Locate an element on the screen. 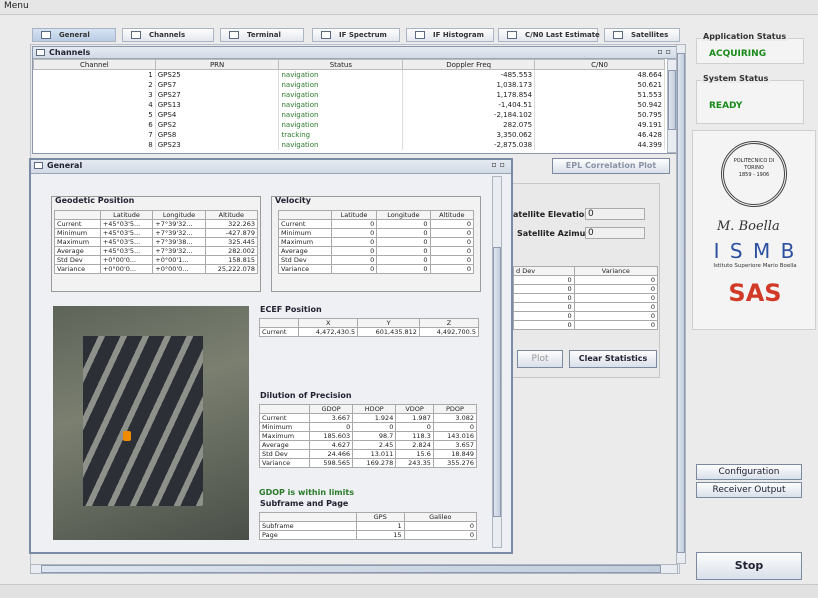 Image resolution: width=818 pixels, height=598 pixels. table-header: d Dev is located at coordinates (544, 271).